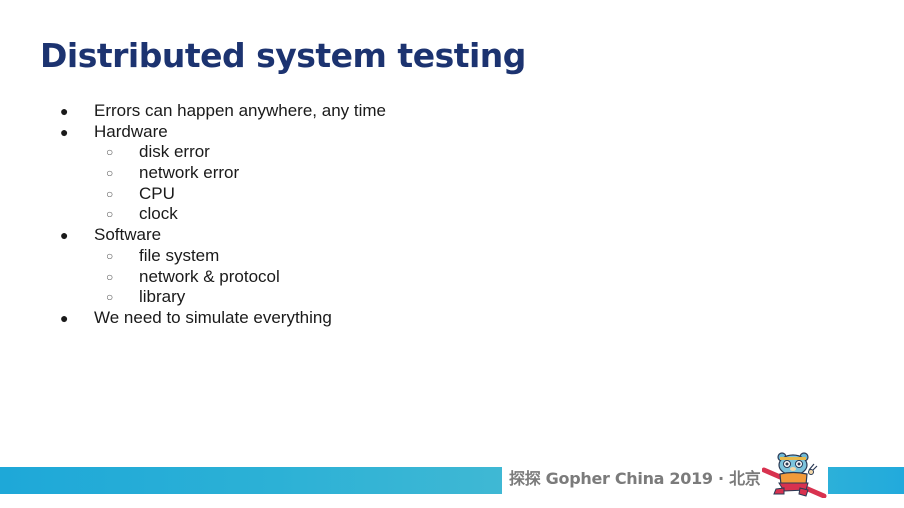  What do you see at coordinates (162, 297) in the screenshot?
I see `sub-bullet-text: library` at bounding box center [162, 297].